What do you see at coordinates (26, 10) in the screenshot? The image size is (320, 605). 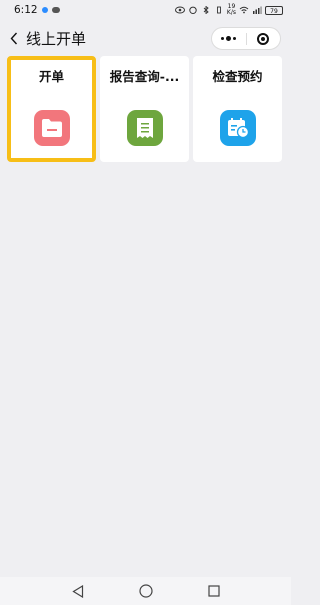 I see `status-time: 6:12` at bounding box center [26, 10].